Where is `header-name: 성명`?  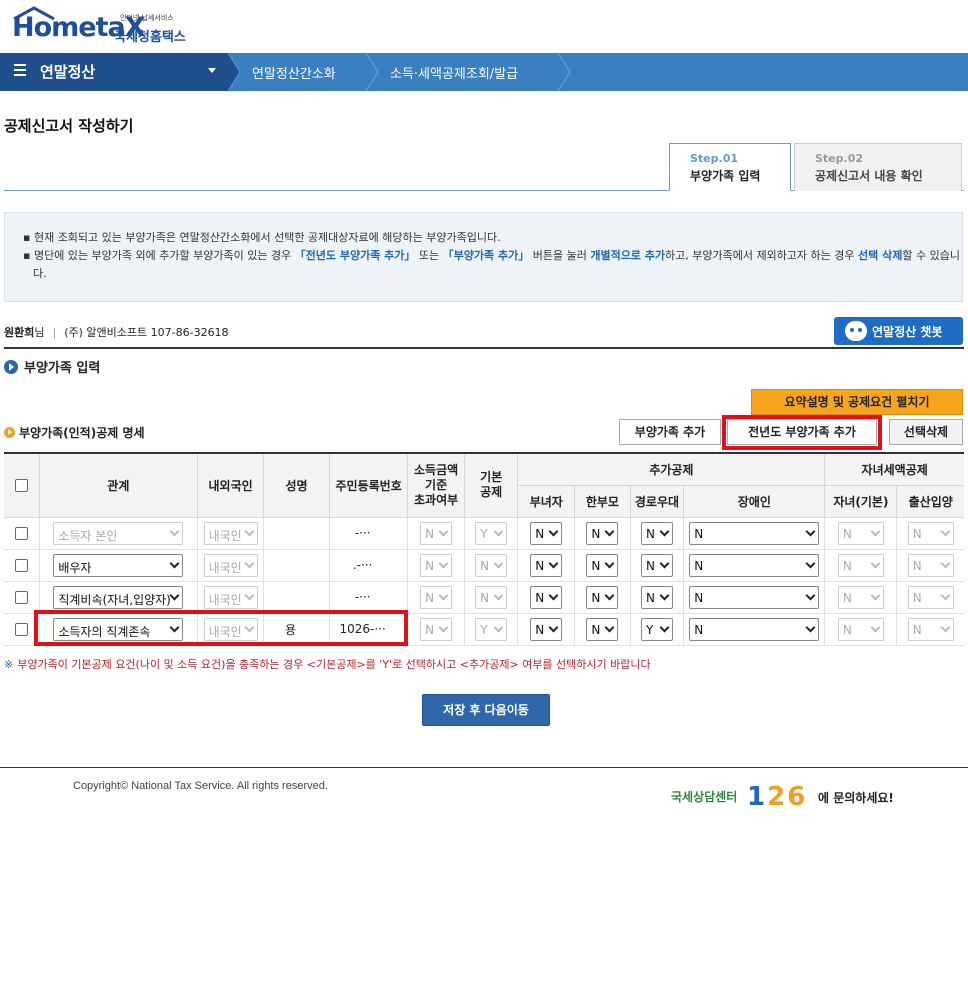
header-name: 성명 is located at coordinates (296, 485).